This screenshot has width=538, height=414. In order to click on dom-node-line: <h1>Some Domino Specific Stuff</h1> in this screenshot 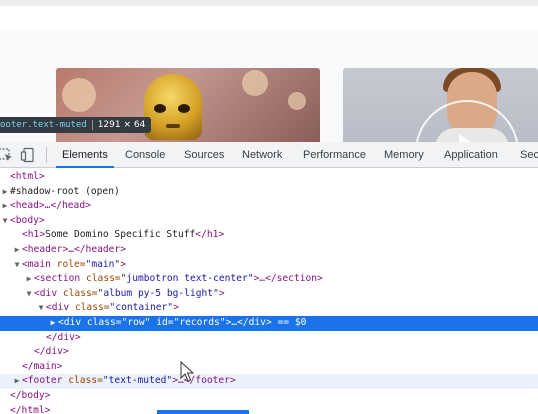, I will do `click(269, 235)`.